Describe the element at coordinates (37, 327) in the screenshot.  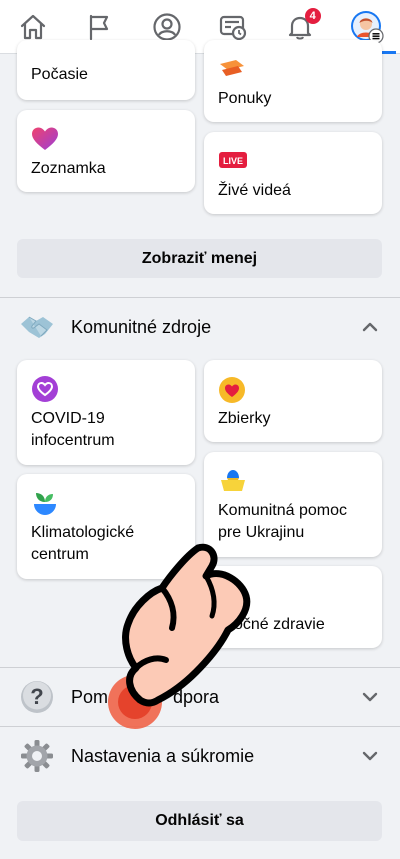
I see `handshake-icon` at that location.